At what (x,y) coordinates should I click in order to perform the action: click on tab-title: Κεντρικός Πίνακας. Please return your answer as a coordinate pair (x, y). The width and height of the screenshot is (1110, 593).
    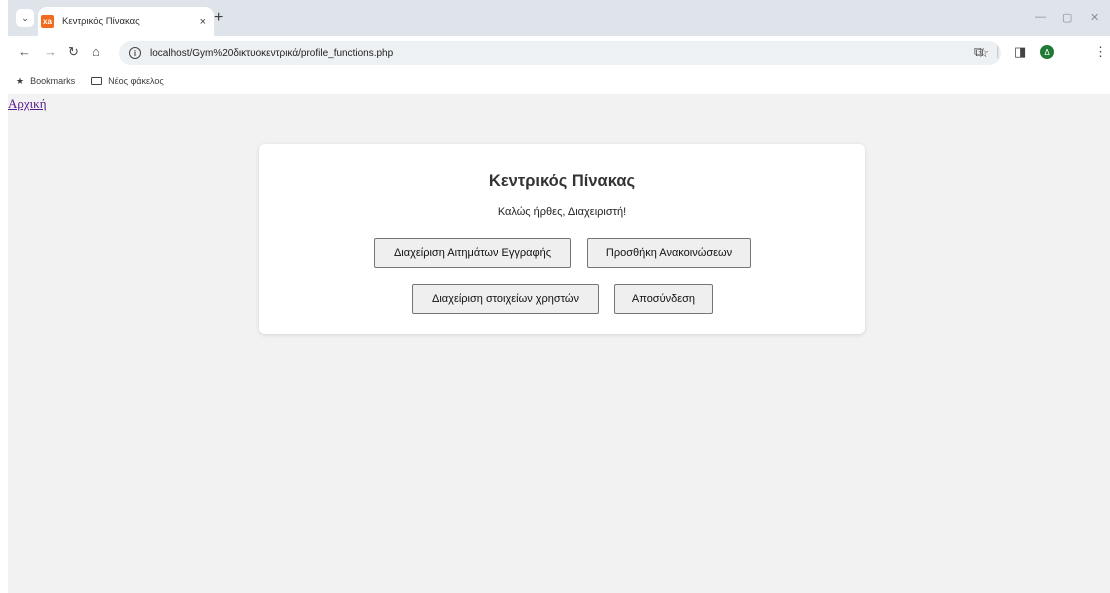
    Looking at the image, I should click on (101, 21).